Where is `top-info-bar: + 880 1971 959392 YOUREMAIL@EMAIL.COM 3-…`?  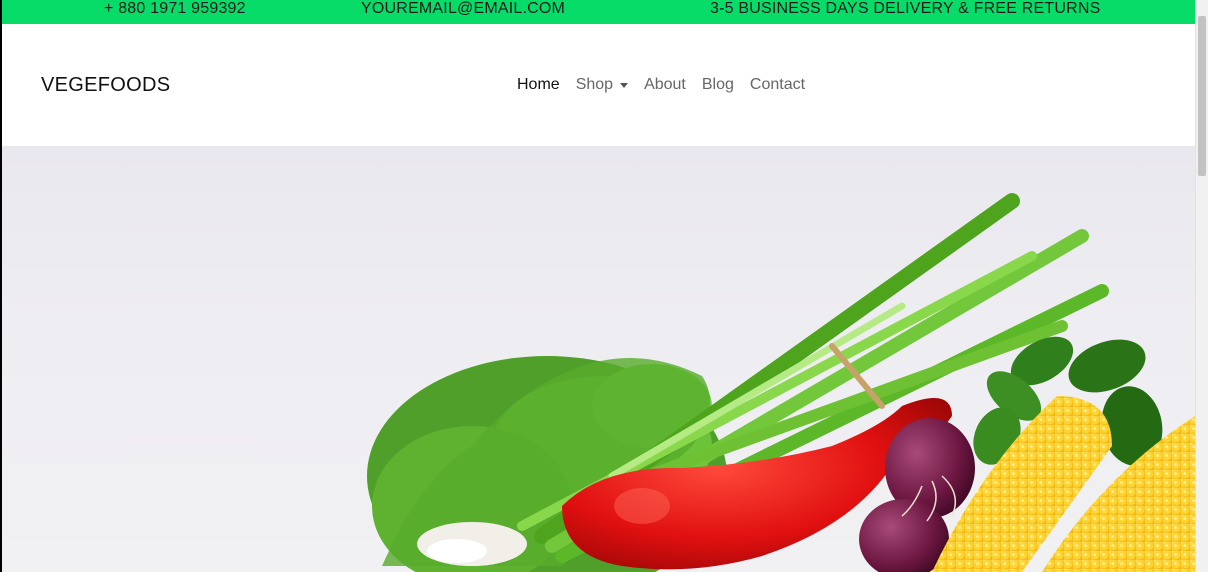
top-info-bar: + 880 1971 959392 YOUREMAIL@EMAIL.COM 3-… is located at coordinates (598, 12).